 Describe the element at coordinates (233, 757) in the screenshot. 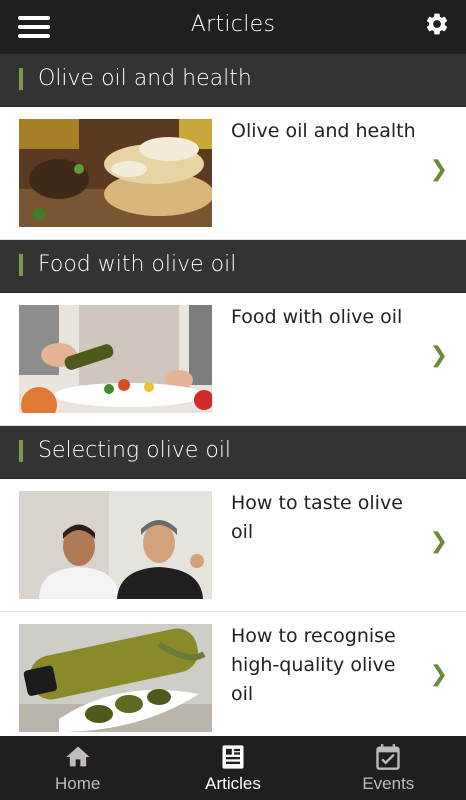

I see `articles-icon` at that location.